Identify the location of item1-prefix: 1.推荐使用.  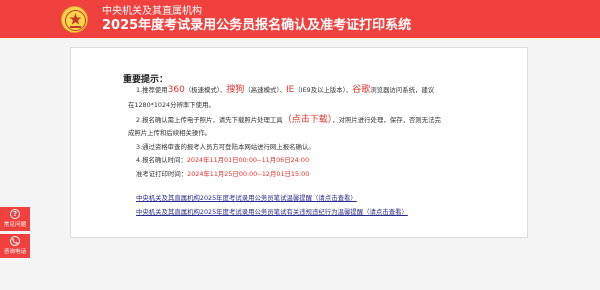
(152, 90).